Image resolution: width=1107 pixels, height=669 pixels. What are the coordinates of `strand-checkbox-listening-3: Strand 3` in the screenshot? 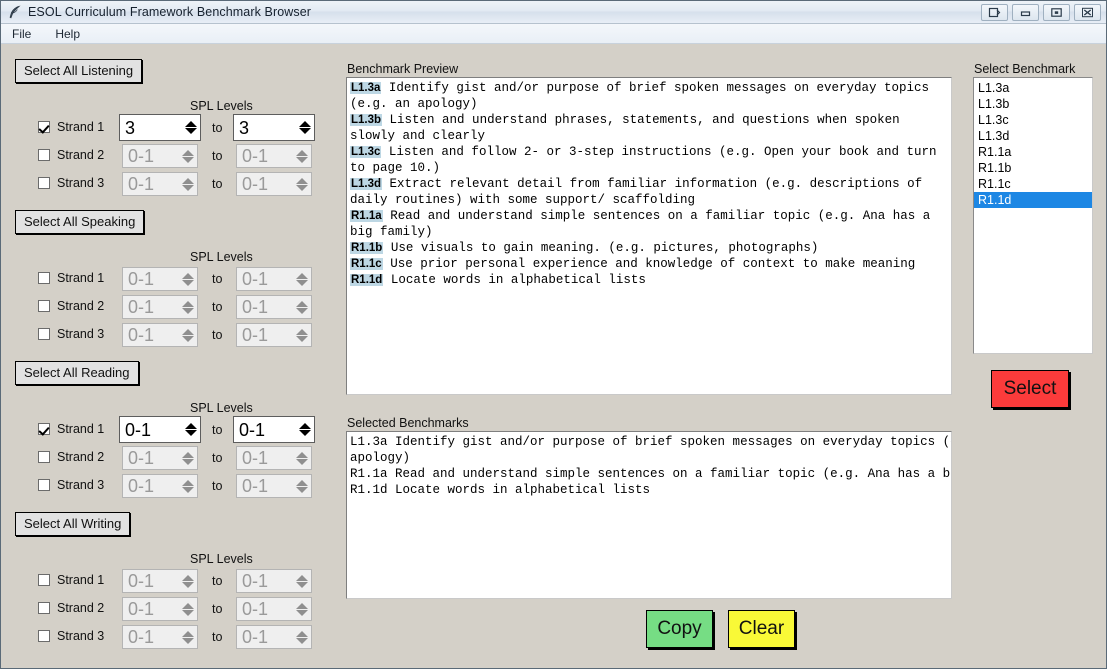 It's located at (71, 183).